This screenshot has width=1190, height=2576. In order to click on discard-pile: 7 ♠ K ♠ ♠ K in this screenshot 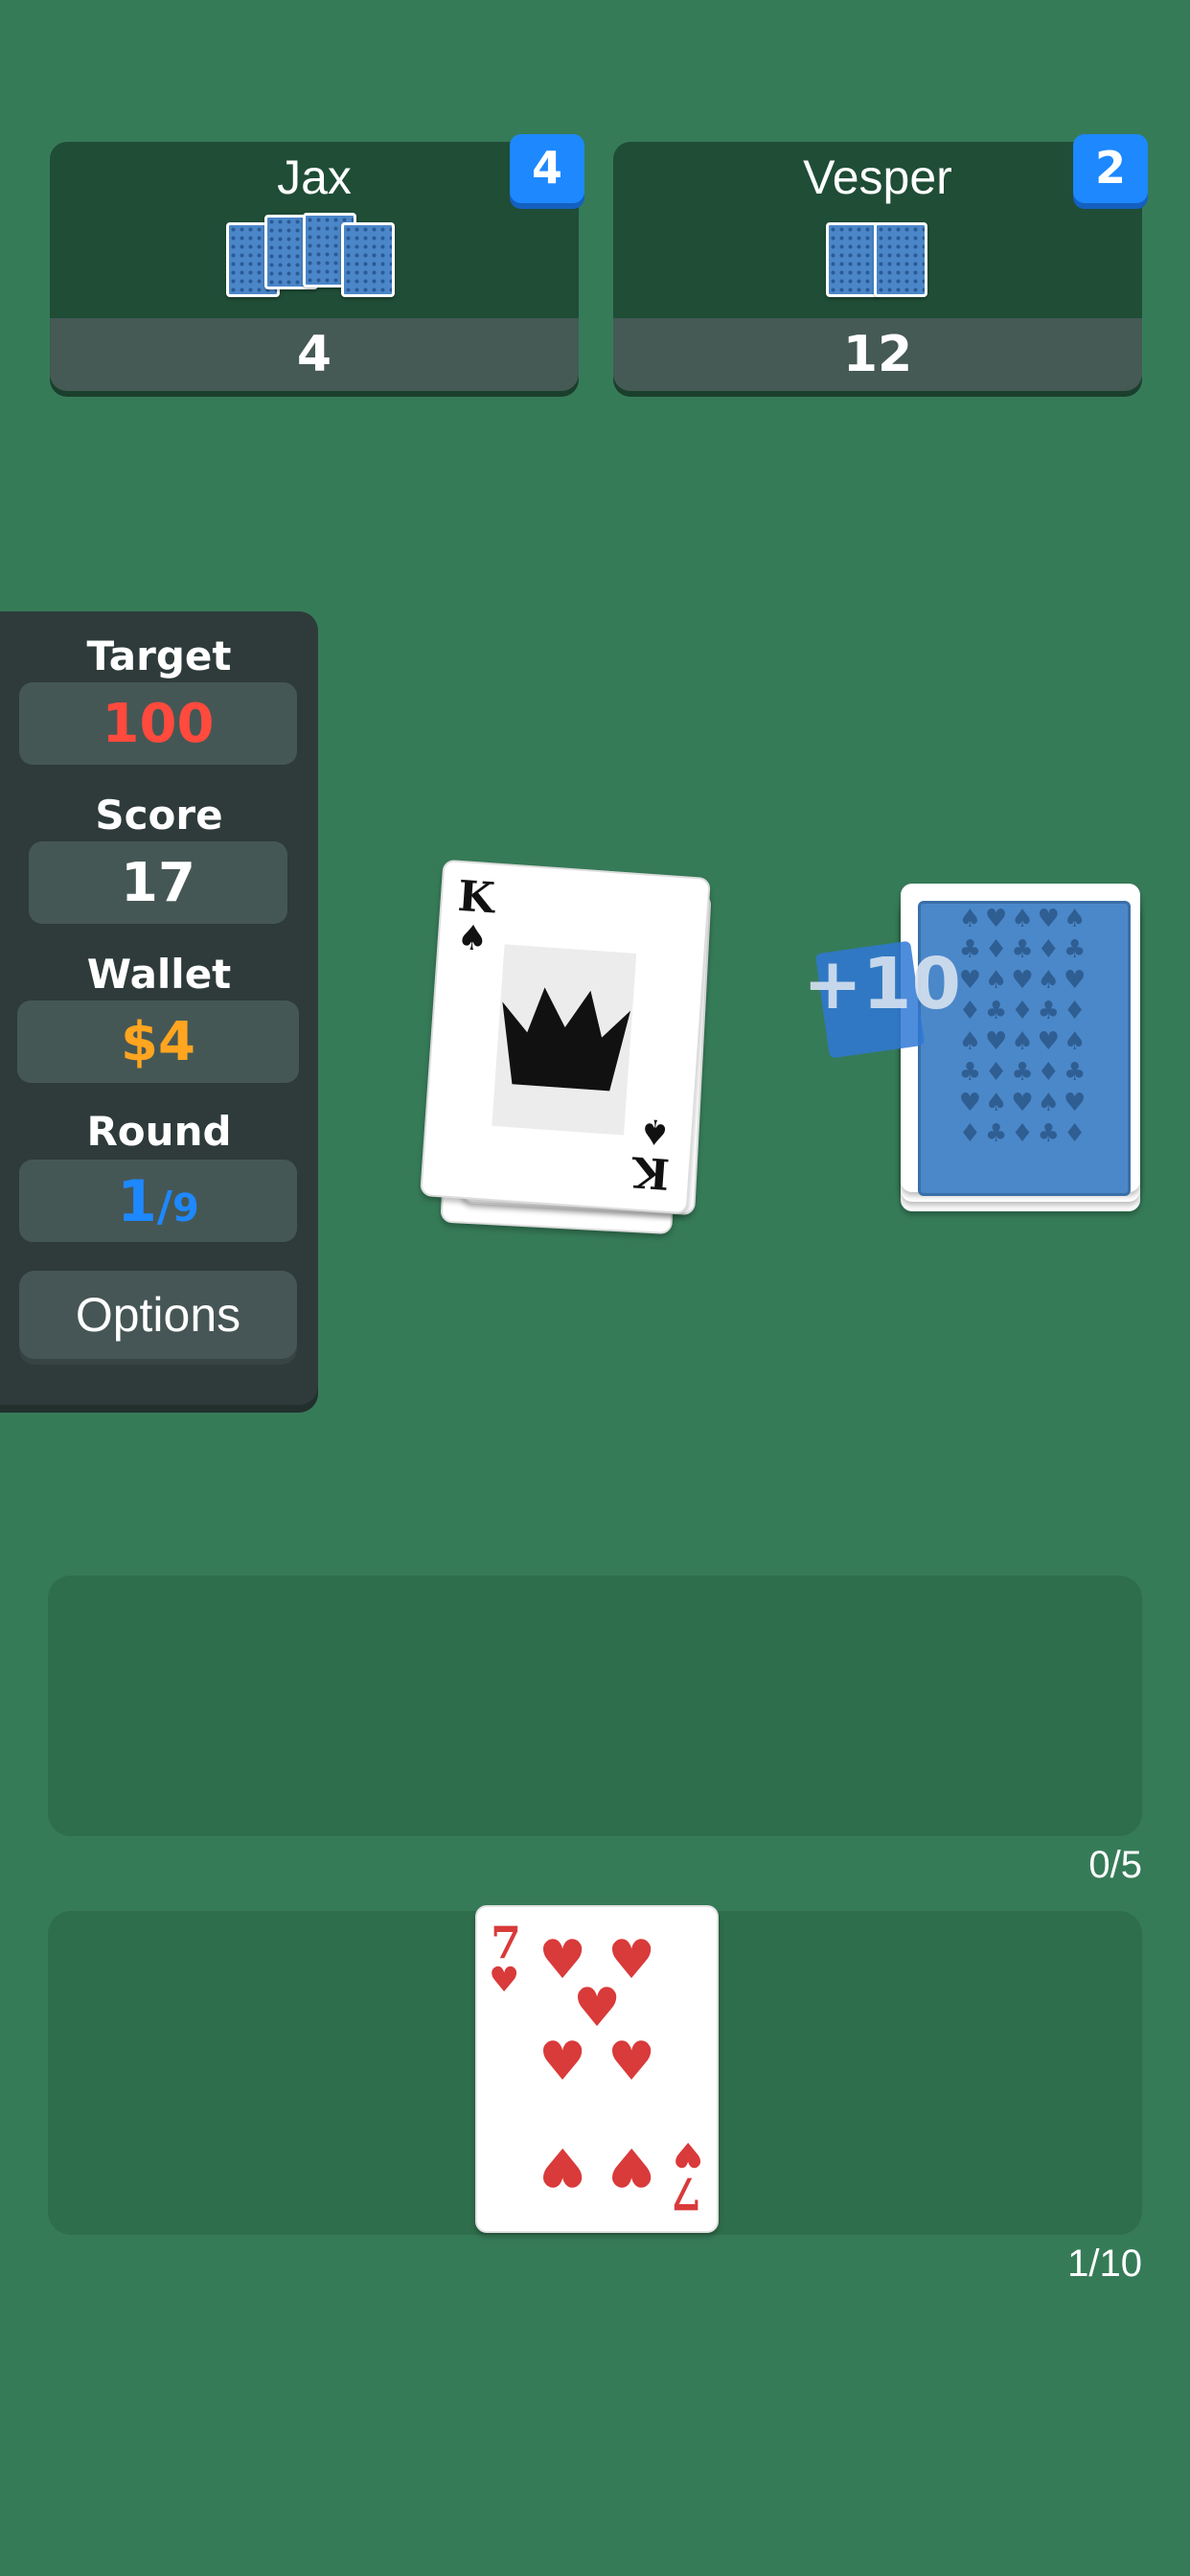, I will do `click(593, 1049)`.